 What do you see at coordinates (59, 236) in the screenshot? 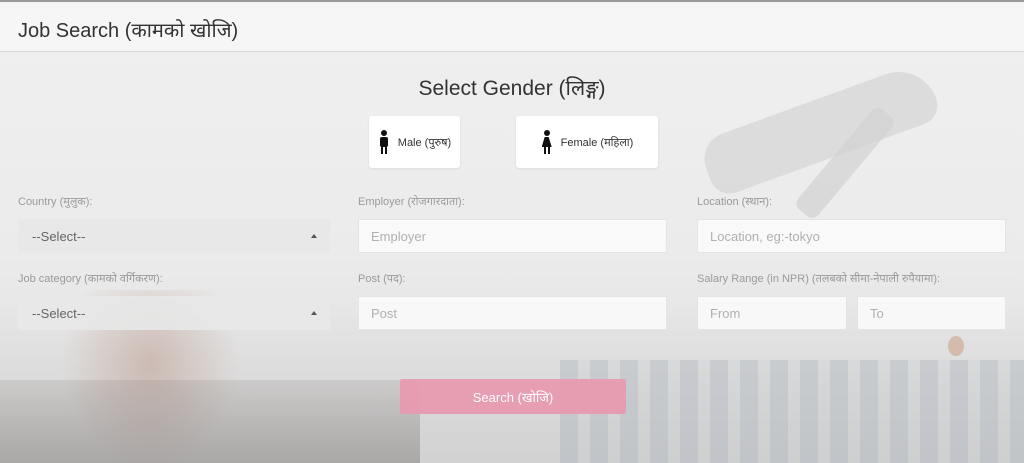
I see `country-select-value: --Select--` at bounding box center [59, 236].